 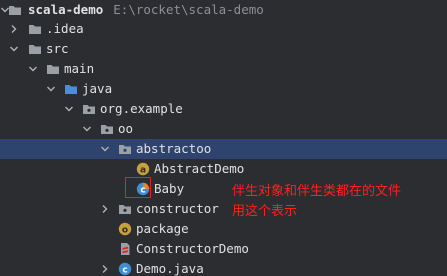 I want to click on tree-row-java: java, so click(x=223, y=89).